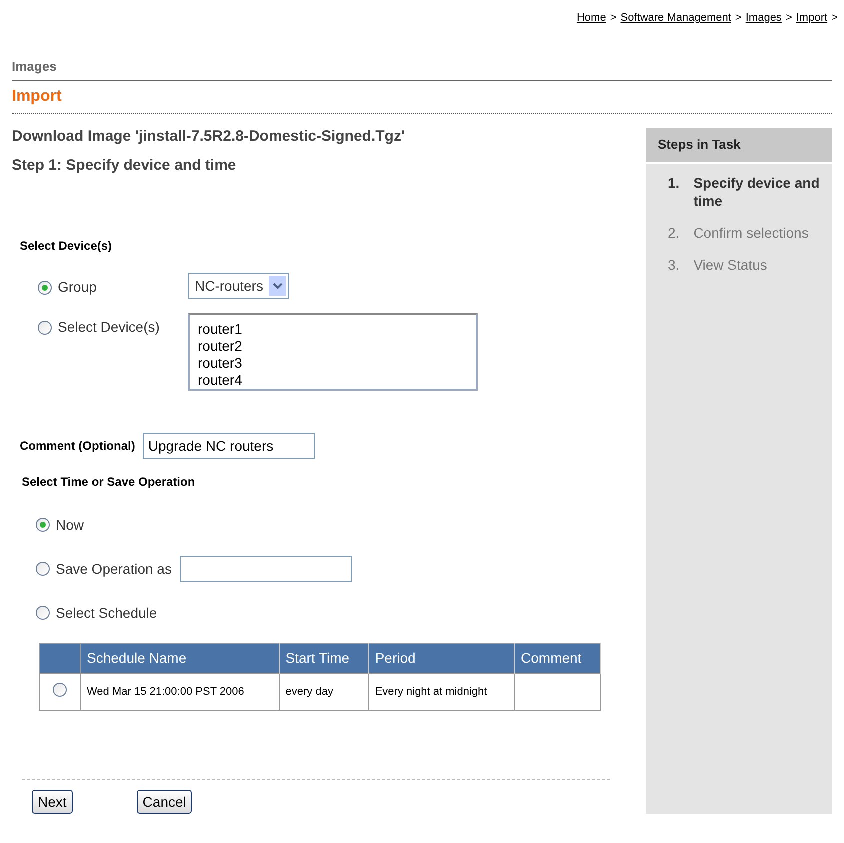  I want to click on list-item: router4, so click(333, 380).